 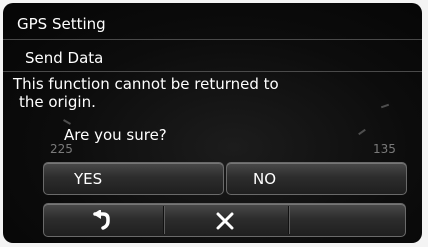 What do you see at coordinates (146, 84) in the screenshot?
I see `warning-message-line1: This function cannot be returned to` at bounding box center [146, 84].